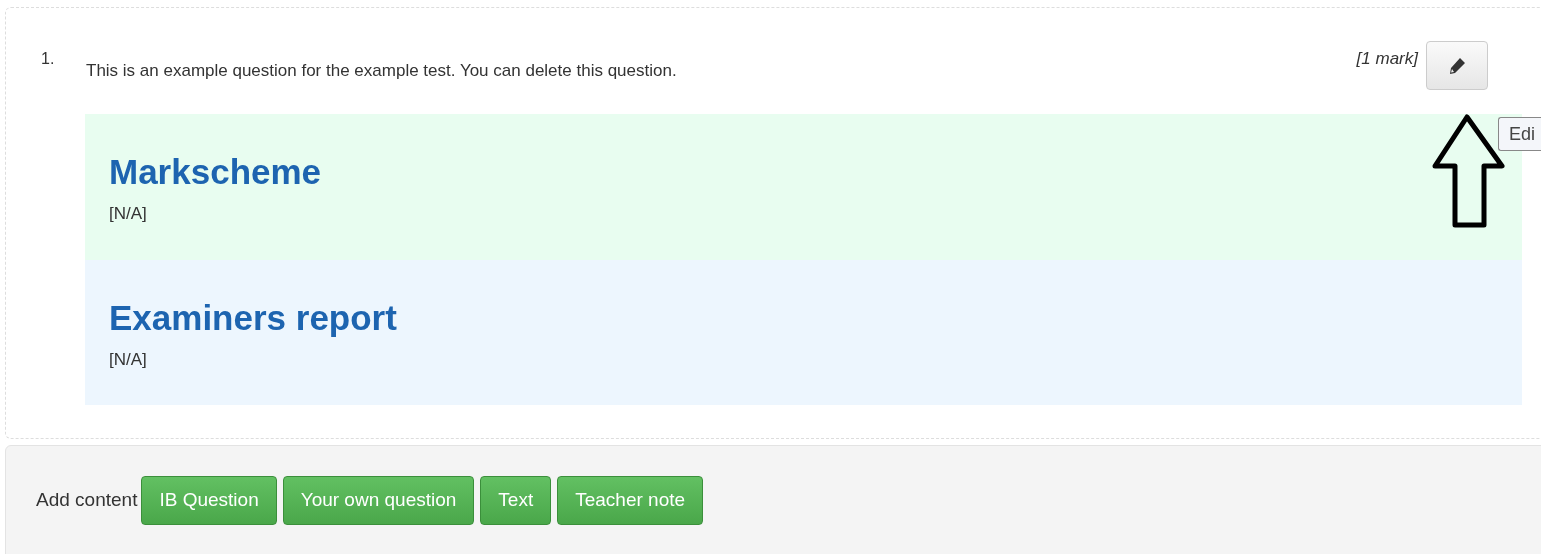 The image size is (1541, 554). What do you see at coordinates (516, 500) in the screenshot?
I see `add-button: Text` at bounding box center [516, 500].